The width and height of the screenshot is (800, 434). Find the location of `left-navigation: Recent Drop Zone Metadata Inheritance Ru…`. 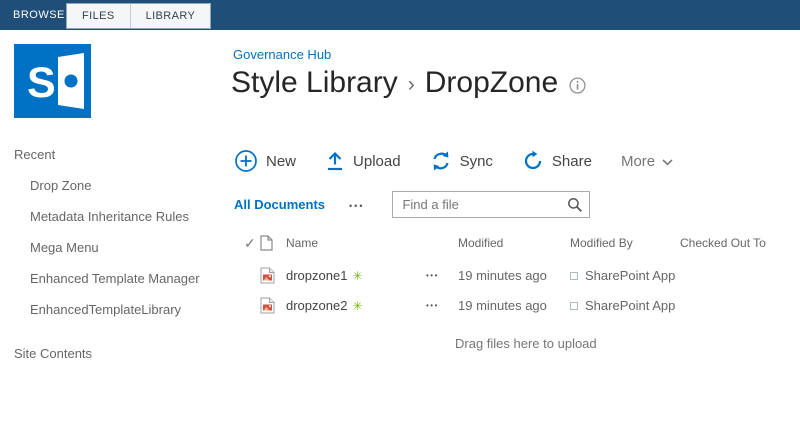

left-navigation: Recent Drop Zone Metadata Inheritance Ru… is located at coordinates (116, 261).